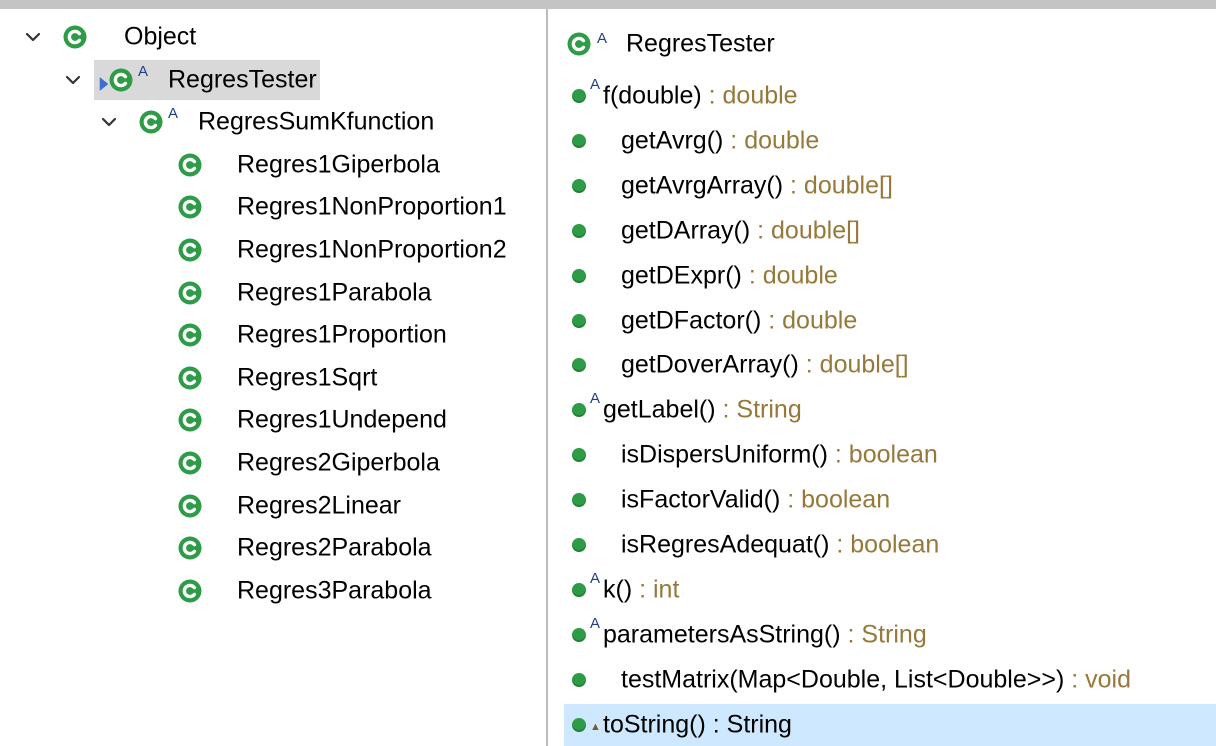 The height and width of the screenshot is (746, 1216). I want to click on member-item: getAvrg() : double, so click(882, 141).